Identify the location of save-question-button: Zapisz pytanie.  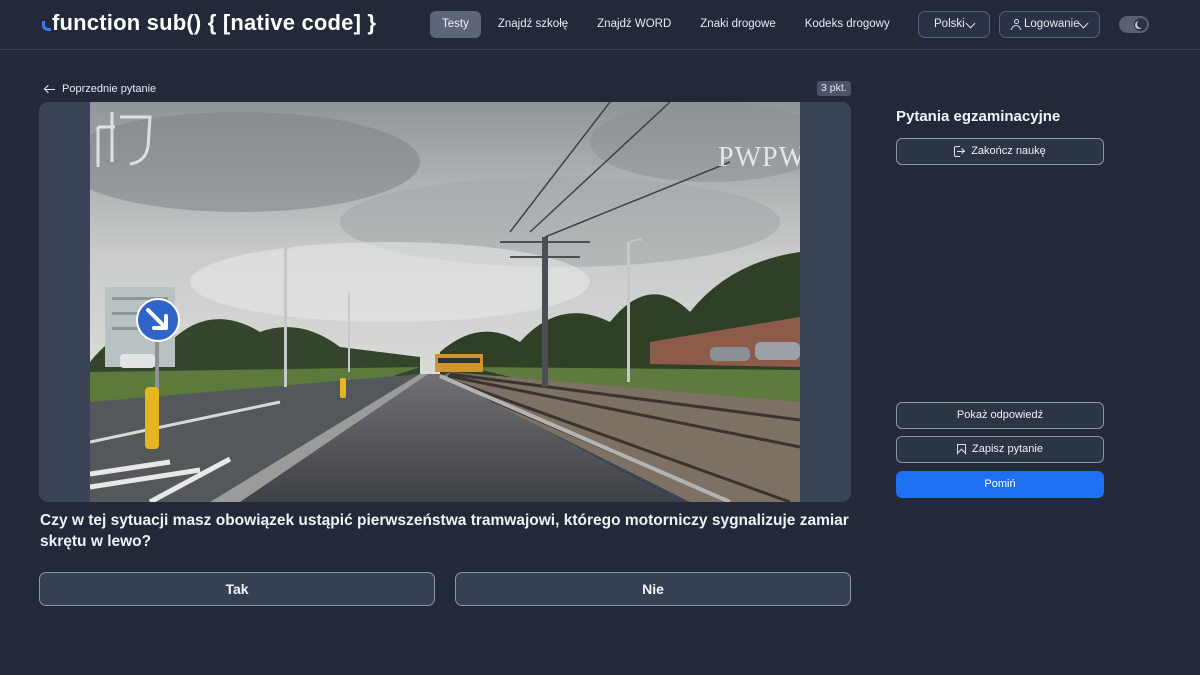
(1000, 449).